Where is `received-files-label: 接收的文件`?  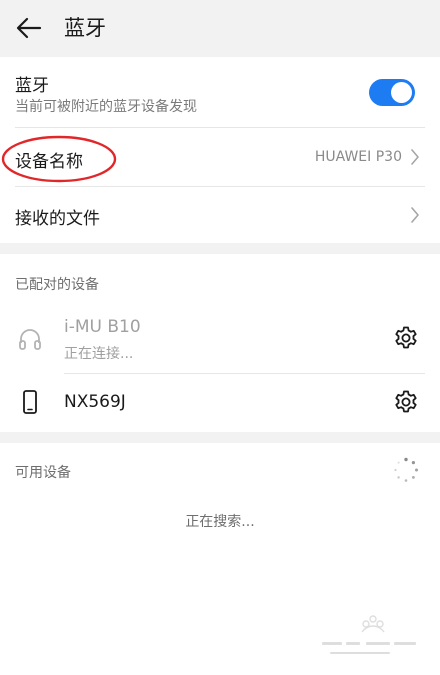 received-files-label: 接收的文件 is located at coordinates (57, 219).